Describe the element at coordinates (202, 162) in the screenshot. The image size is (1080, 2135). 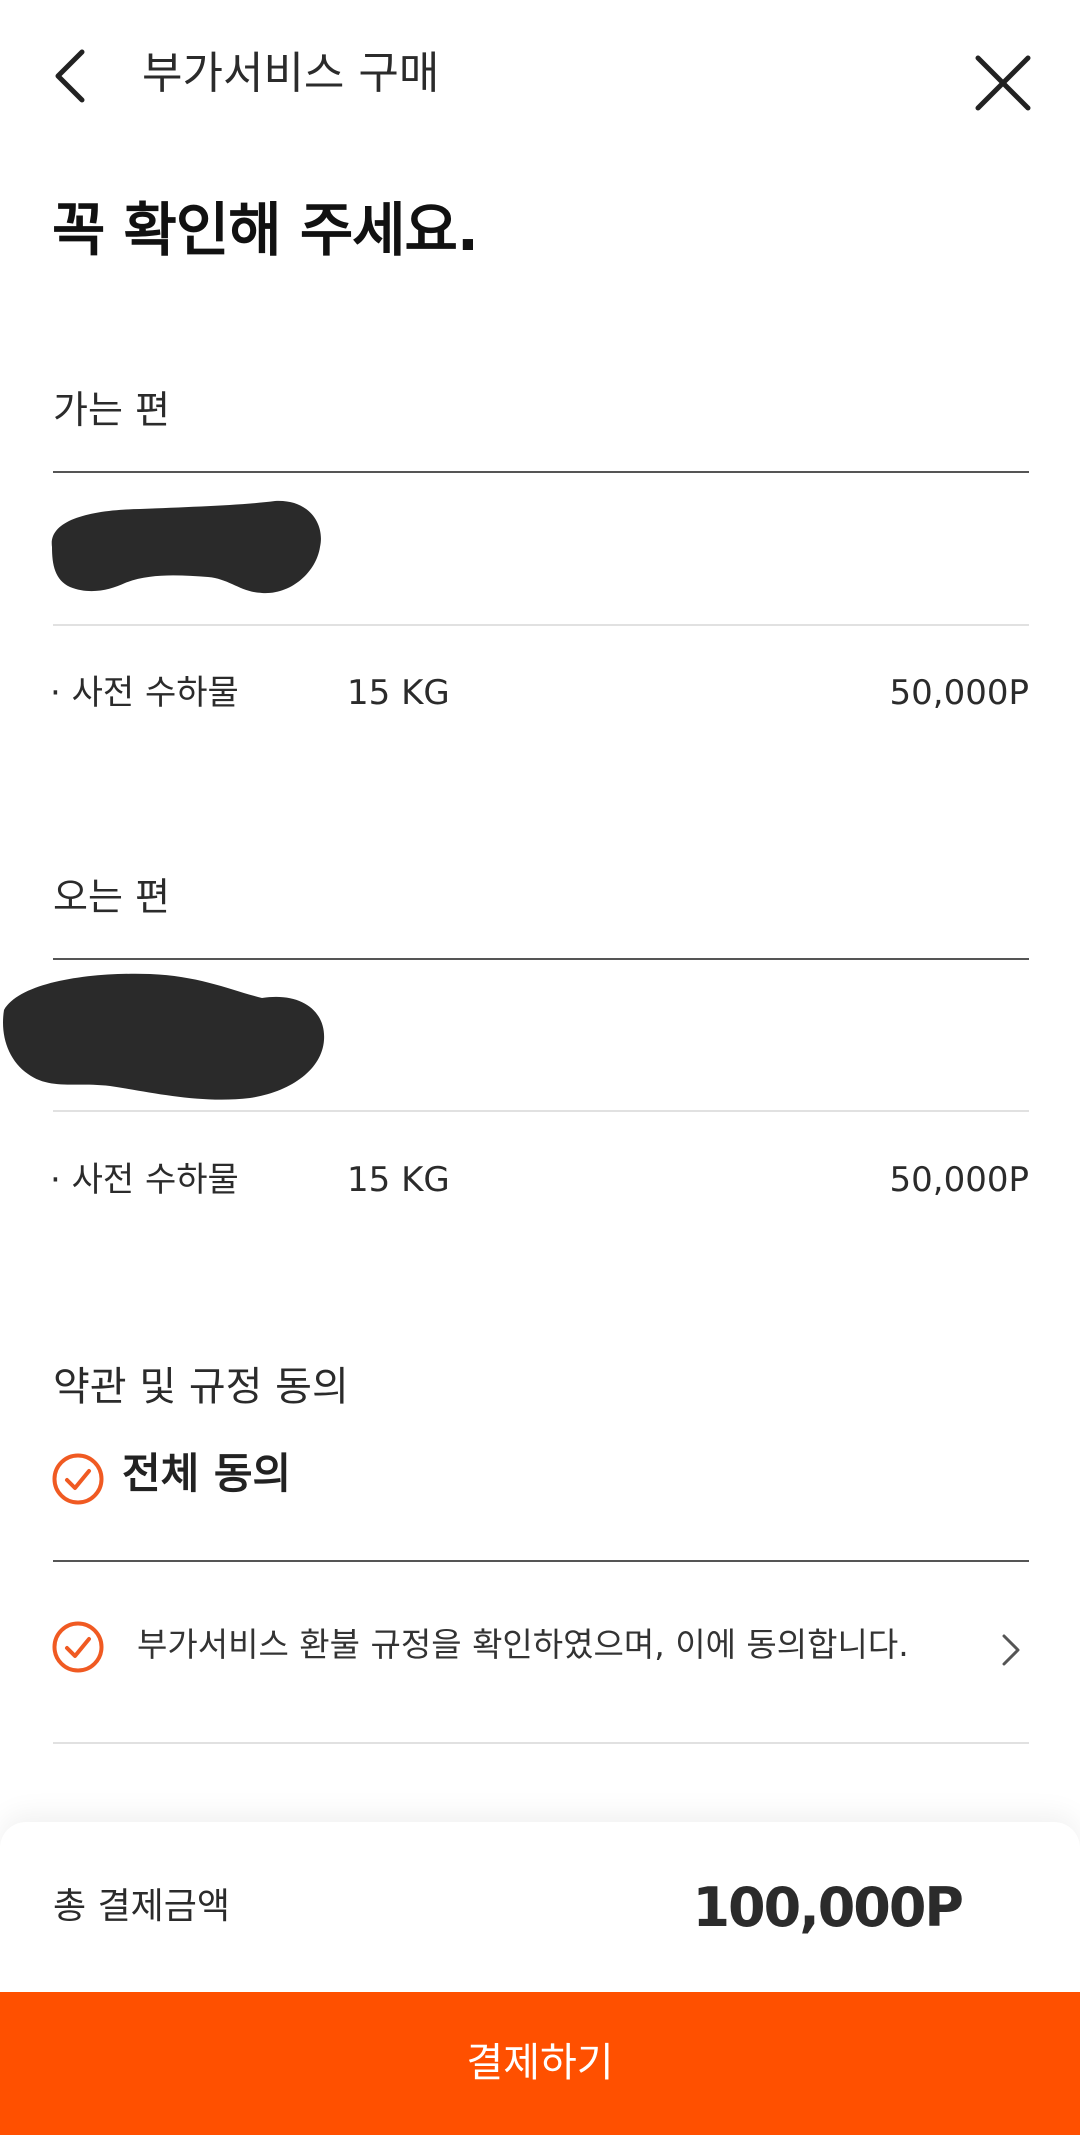
I see `clipped-text-remnant` at that location.